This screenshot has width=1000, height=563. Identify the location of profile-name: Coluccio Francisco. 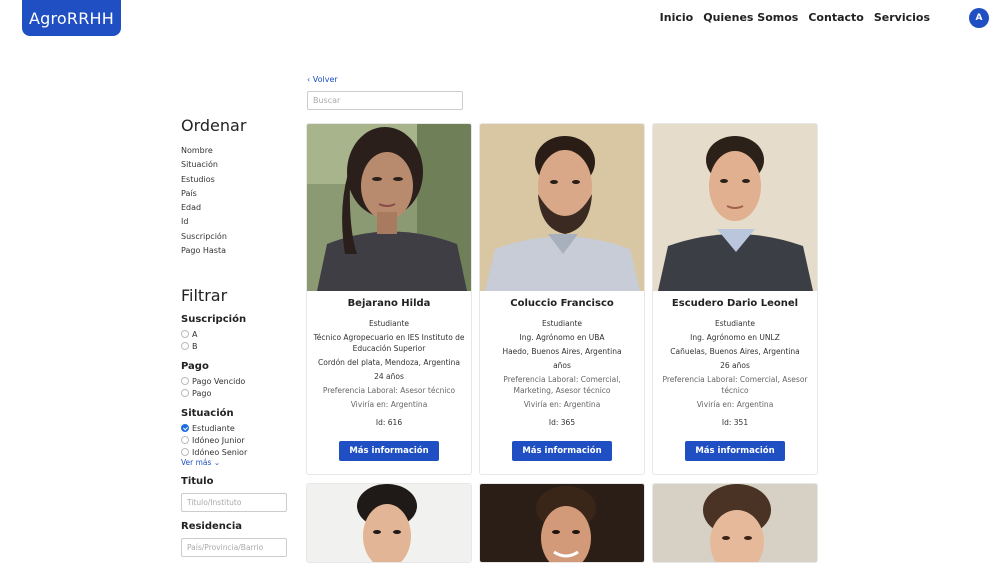
(562, 303).